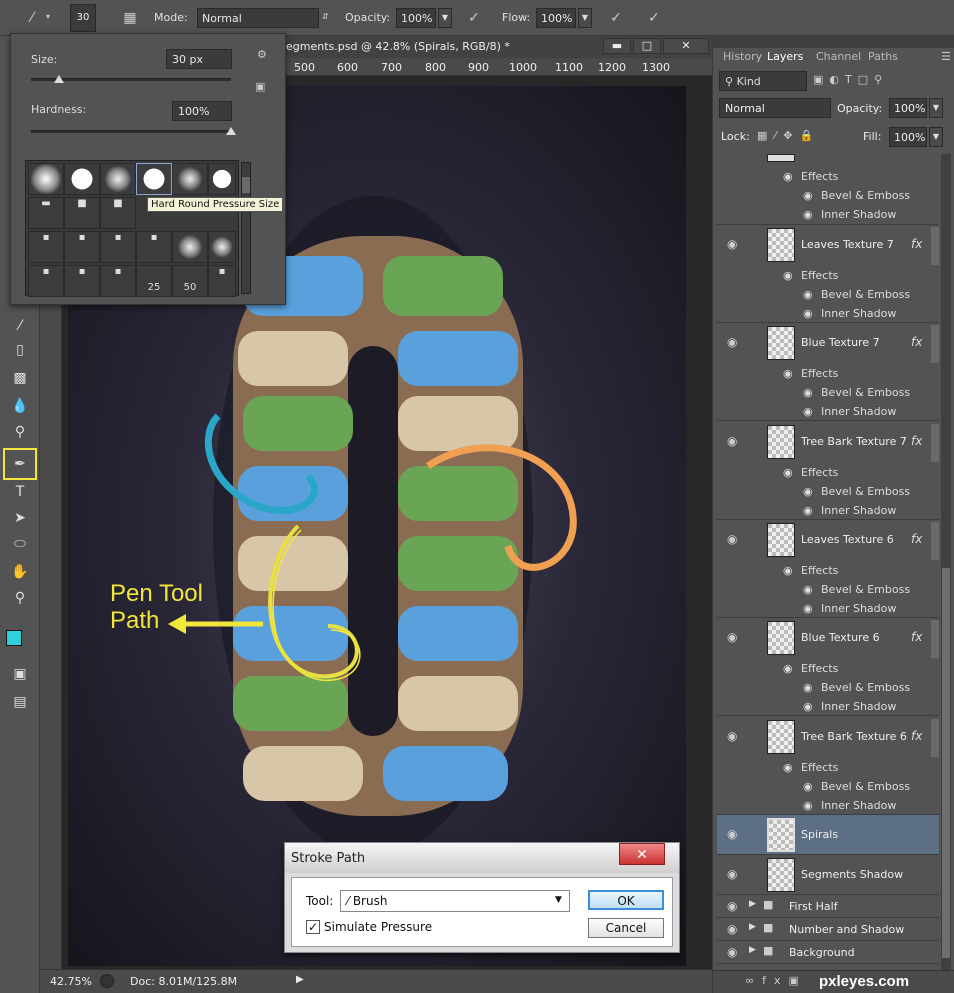 This screenshot has width=954, height=993. I want to click on zoom-level: 42.75%, so click(71, 981).